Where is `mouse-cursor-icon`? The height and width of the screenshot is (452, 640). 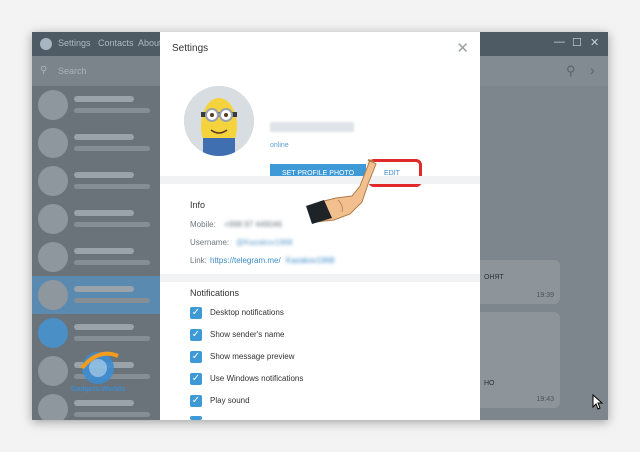
mouse-cursor-icon is located at coordinates (598, 402).